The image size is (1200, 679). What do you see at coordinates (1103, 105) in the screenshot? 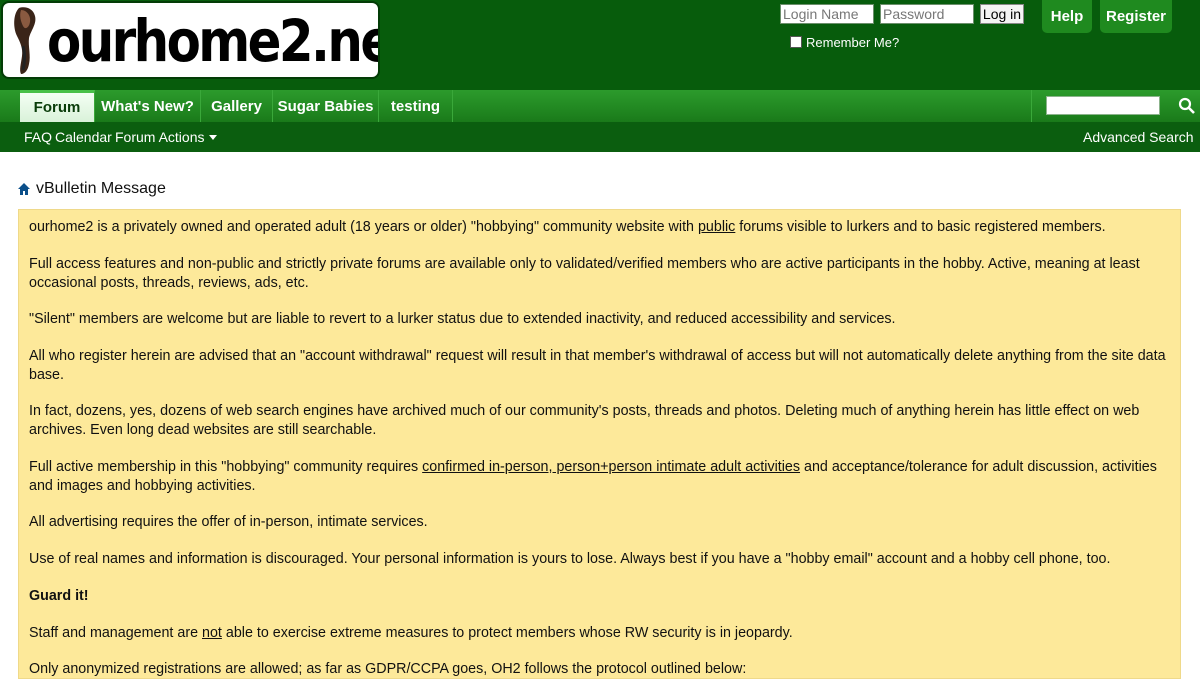
I see `search-input` at bounding box center [1103, 105].